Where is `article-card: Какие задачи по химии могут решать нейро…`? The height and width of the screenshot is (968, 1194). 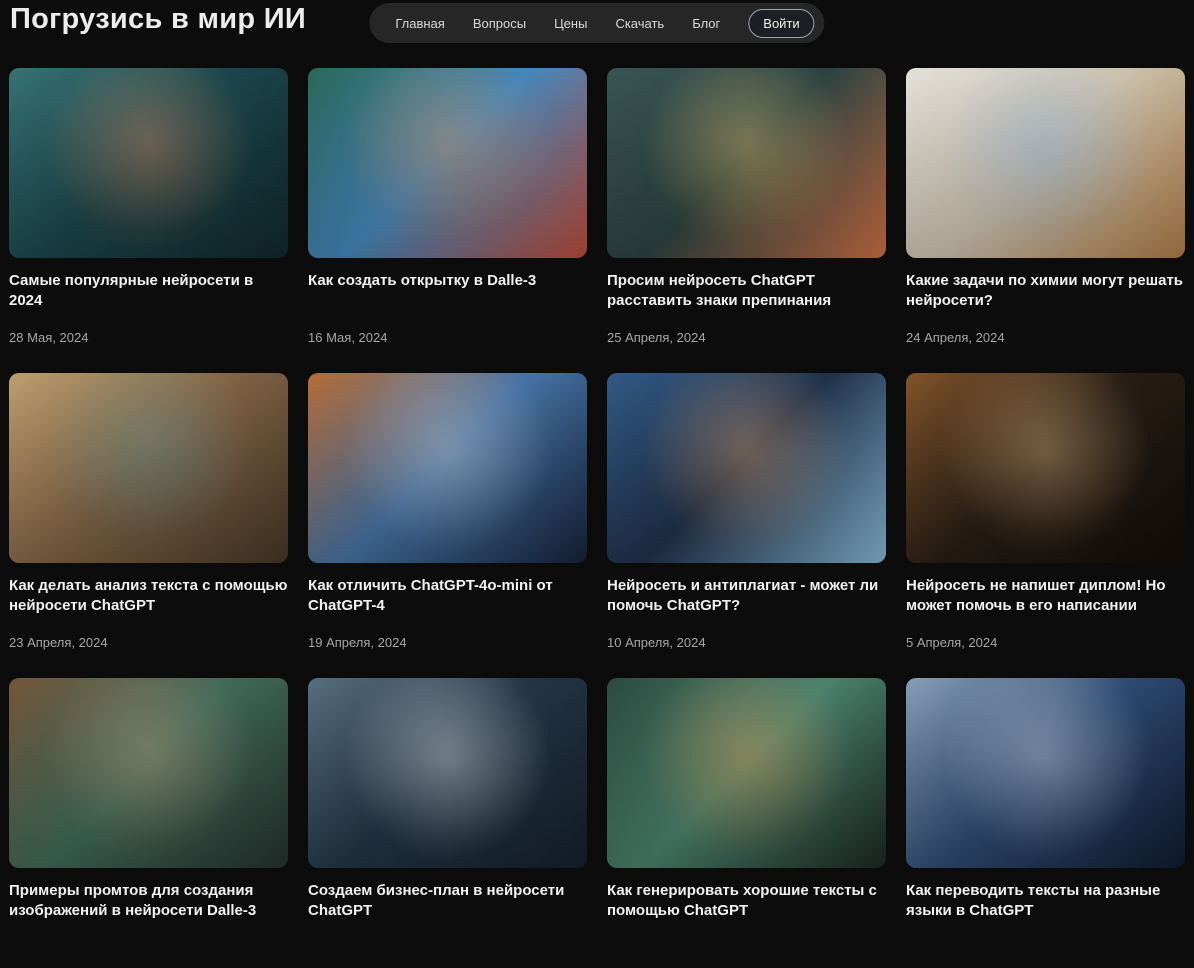
article-card: Какие задачи по химии могут решать нейро… is located at coordinates (1045, 206).